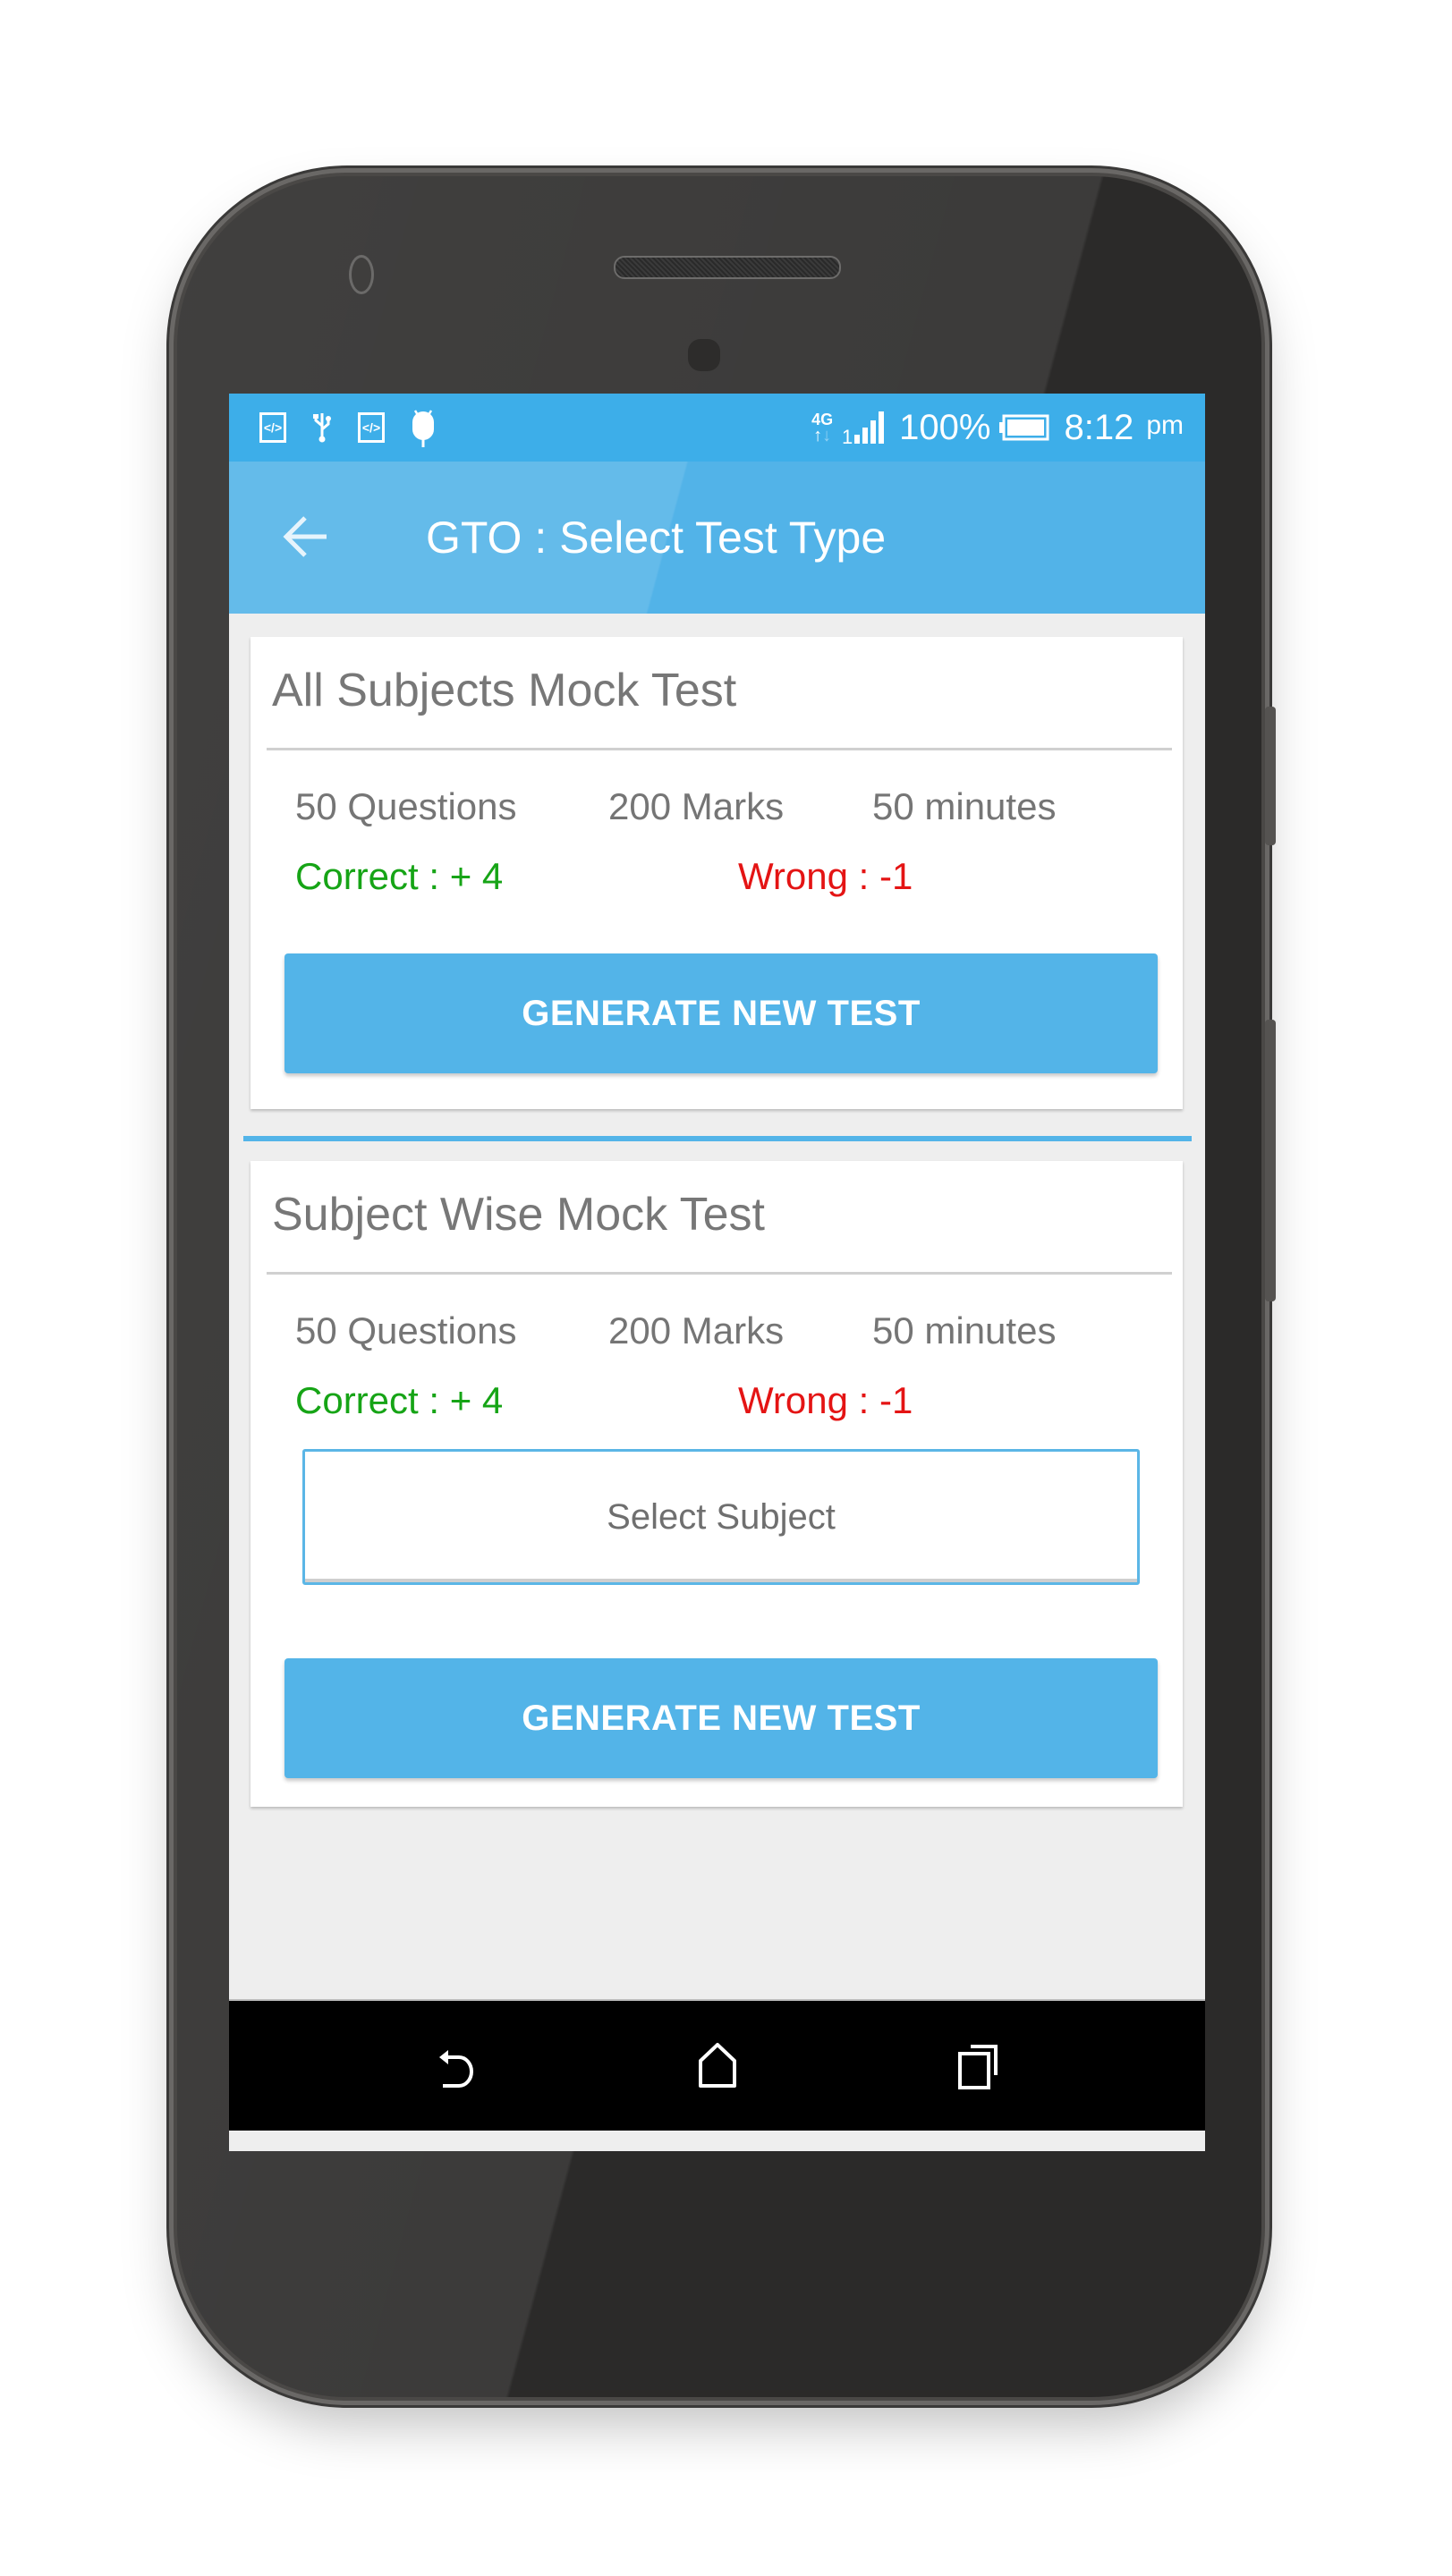  Describe the element at coordinates (721, 1013) in the screenshot. I see `generate-all-subjects-test-button: GENERATE NEW TEST` at that location.